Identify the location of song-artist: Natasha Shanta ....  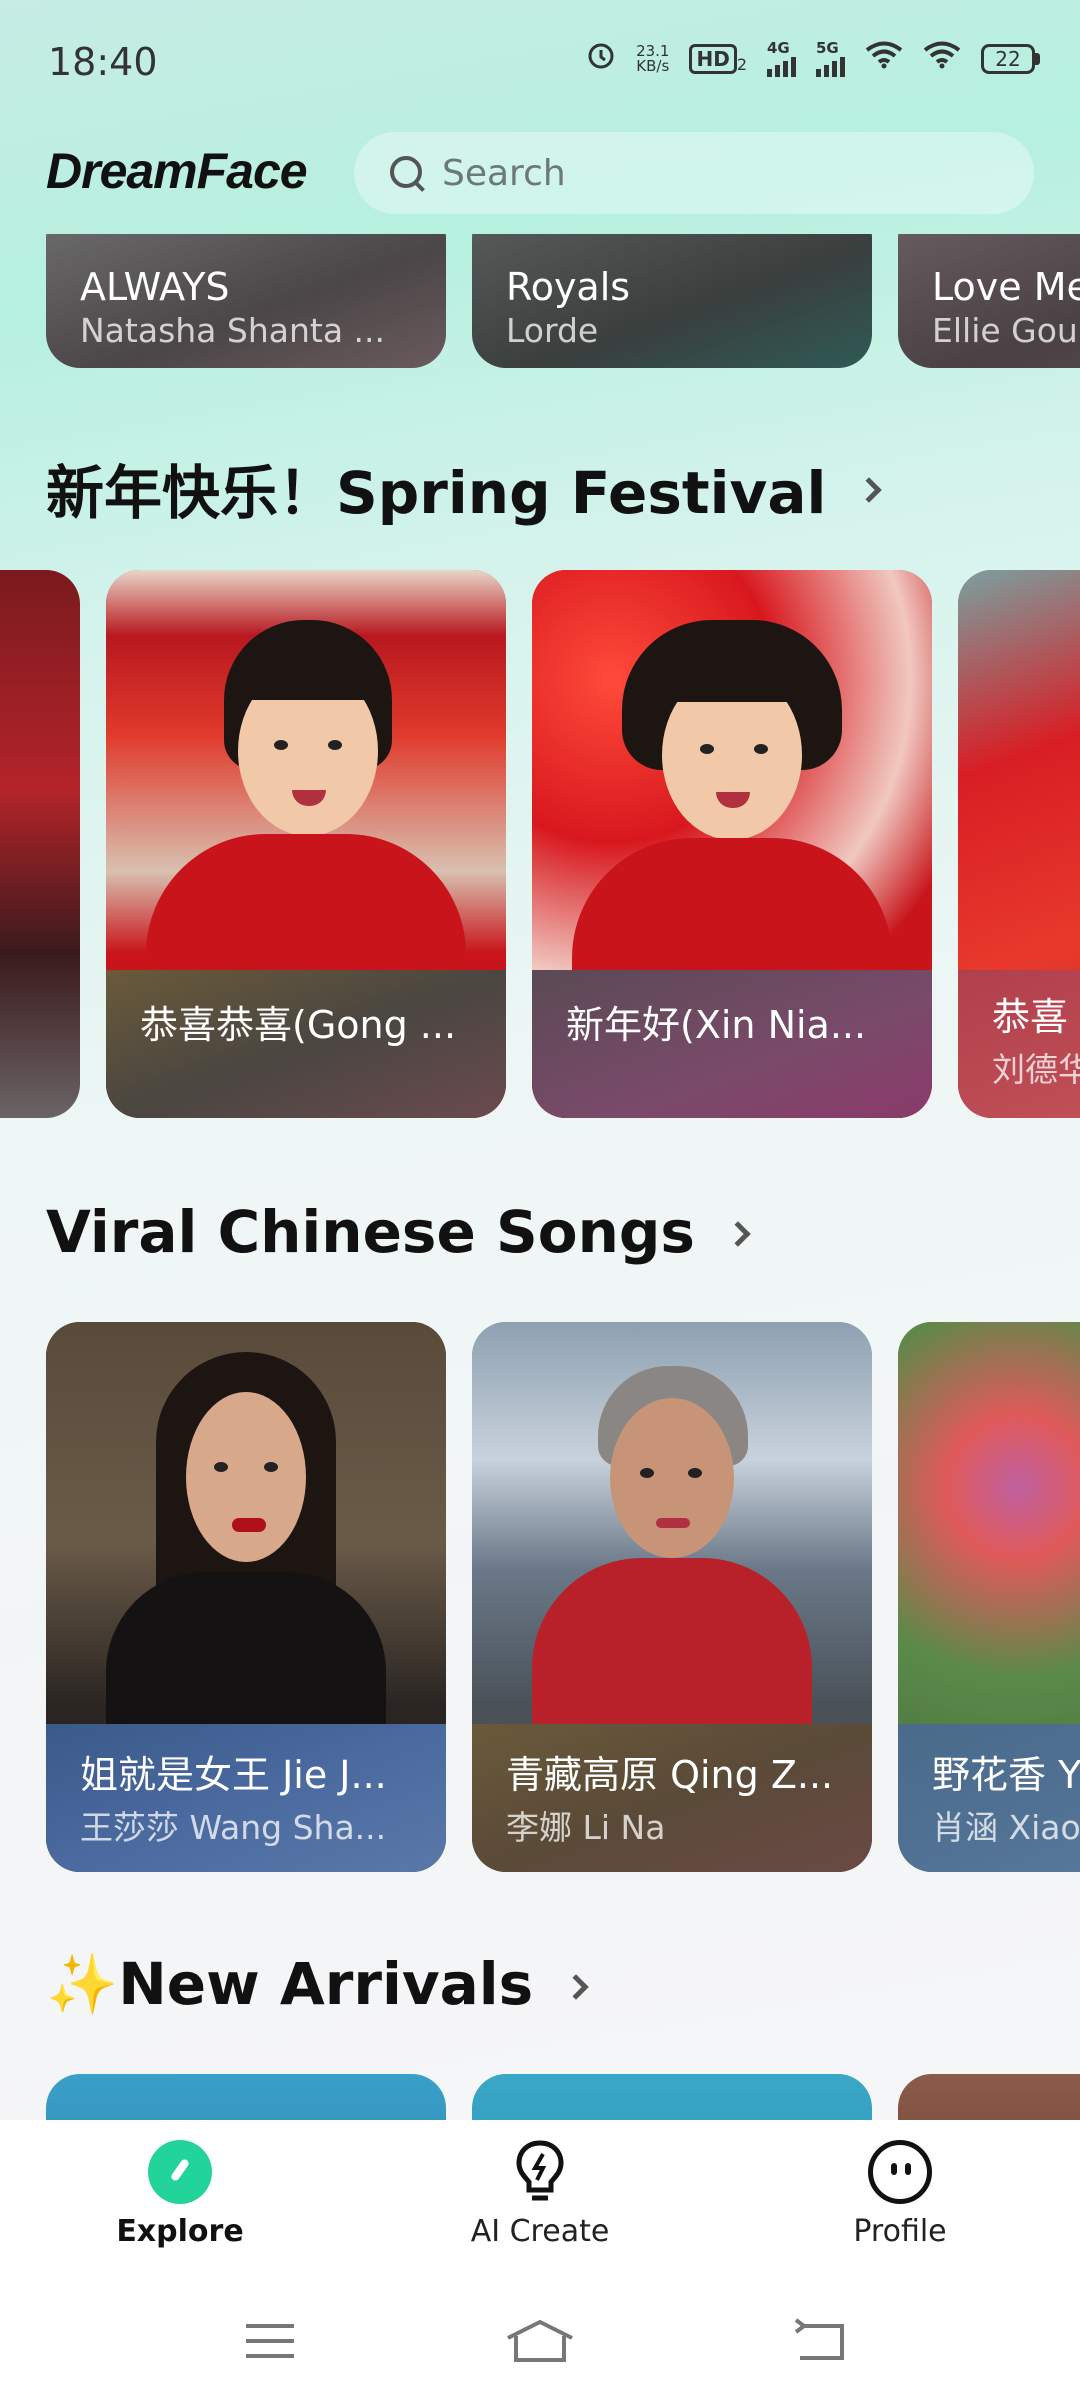
(233, 330).